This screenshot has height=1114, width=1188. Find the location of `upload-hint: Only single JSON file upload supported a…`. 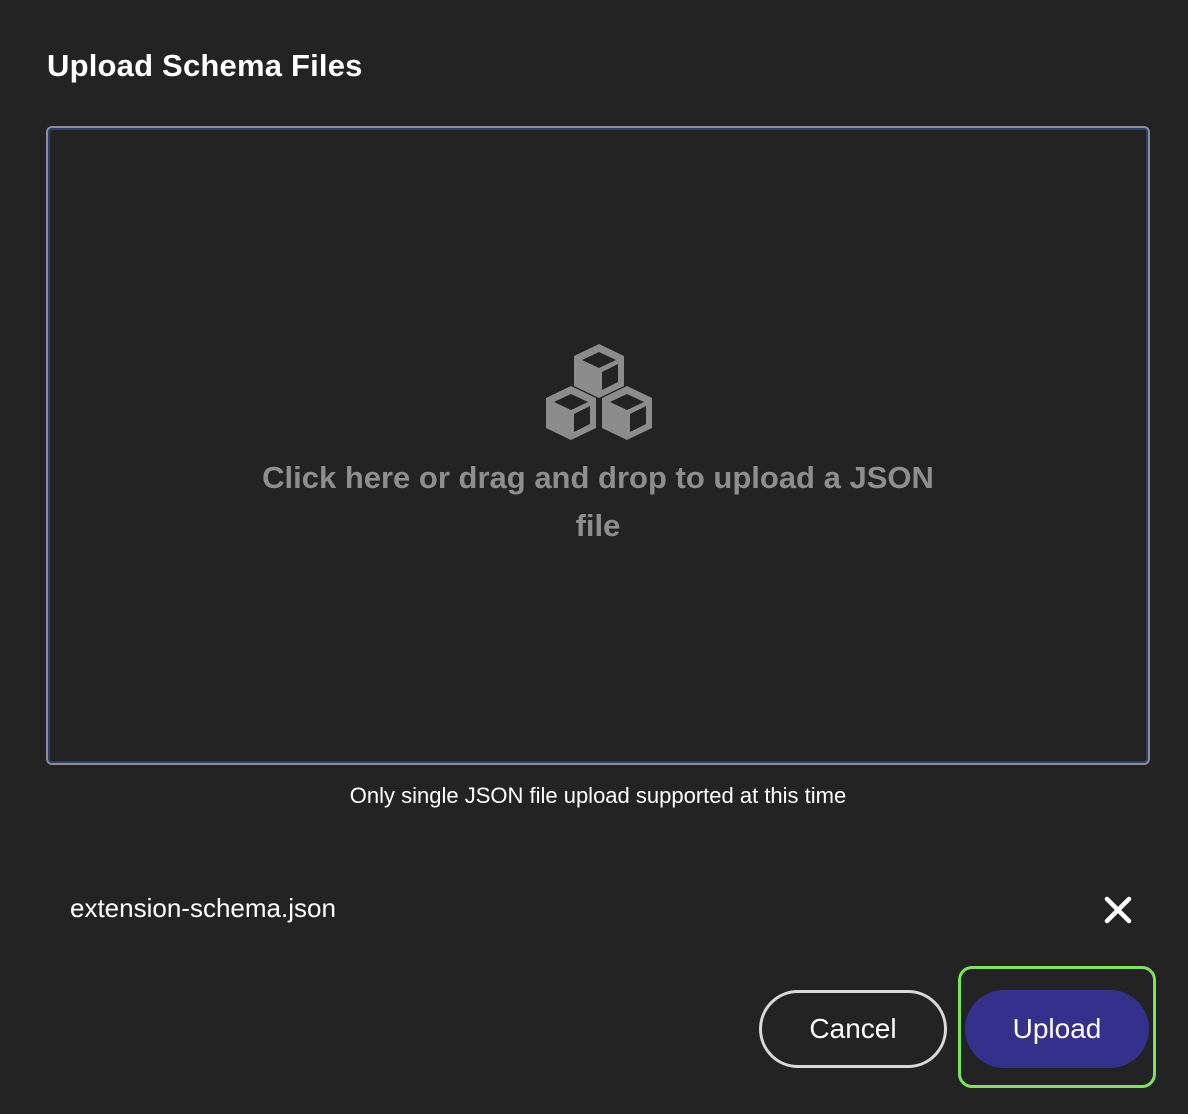

upload-hint: Only single JSON file upload supported a… is located at coordinates (598, 795).